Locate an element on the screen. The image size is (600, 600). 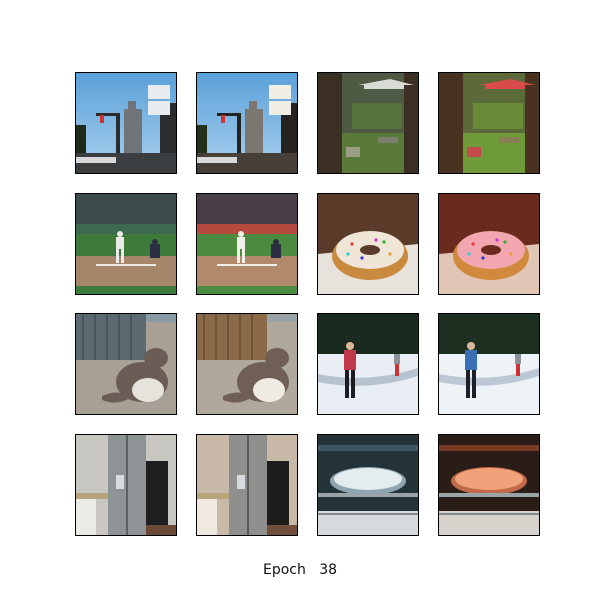
image-tile-pizza-in-oven-input is located at coordinates (368, 485).